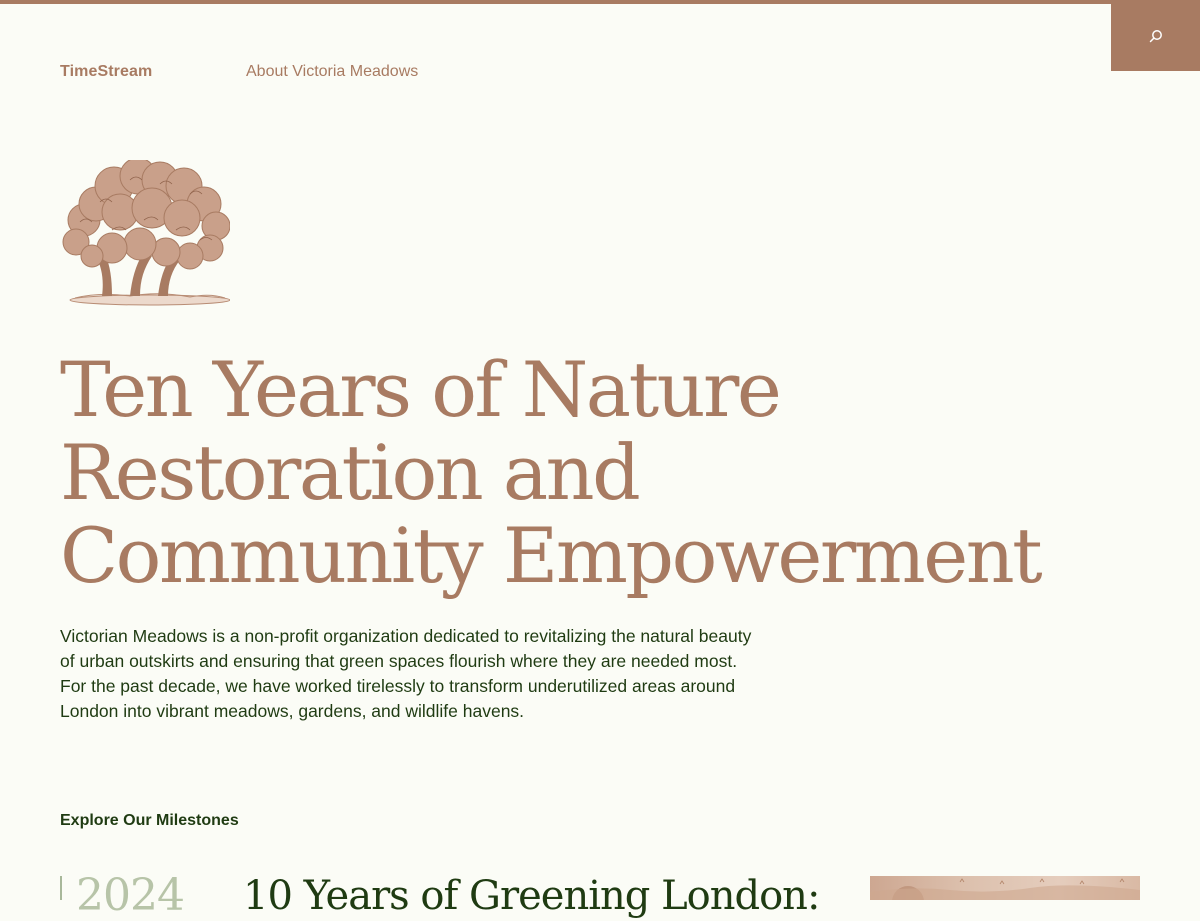  I want to click on milestone-year: 2024, so click(130, 895).